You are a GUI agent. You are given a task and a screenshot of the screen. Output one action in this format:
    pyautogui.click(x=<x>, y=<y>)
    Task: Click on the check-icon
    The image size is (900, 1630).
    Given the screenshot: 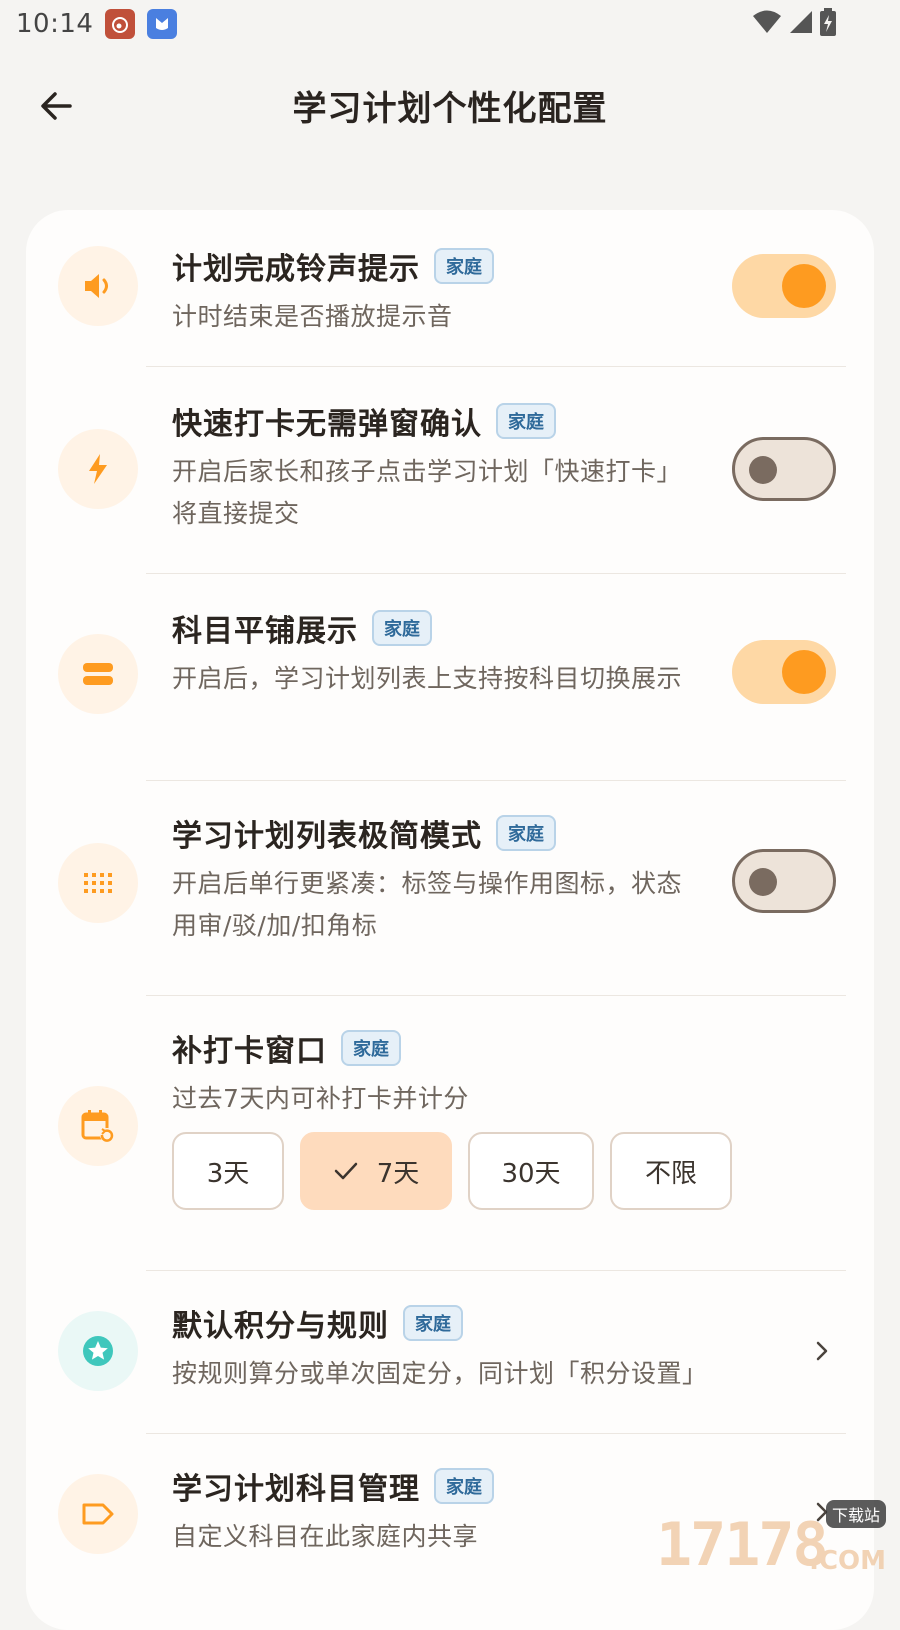 What is the action you would take?
    pyautogui.click(x=346, y=1171)
    